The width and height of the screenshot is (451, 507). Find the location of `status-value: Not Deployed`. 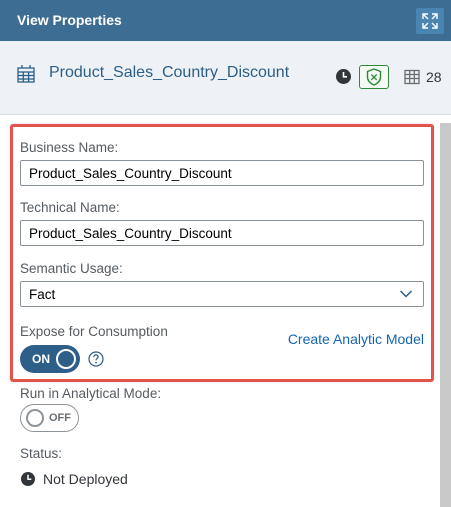

status-value: Not Deployed is located at coordinates (85, 479).